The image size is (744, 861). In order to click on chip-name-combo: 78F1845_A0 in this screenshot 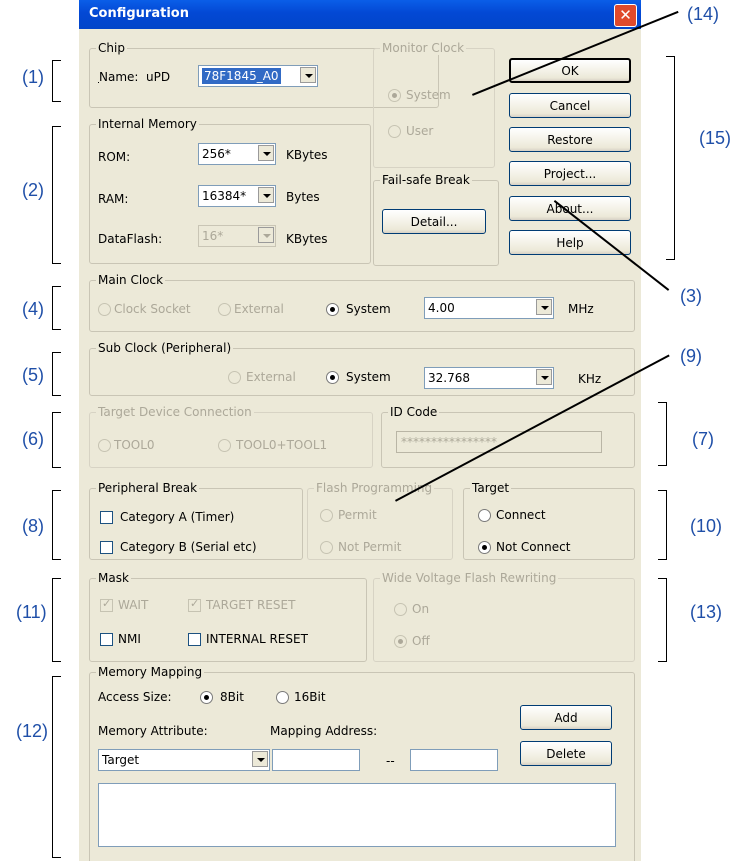, I will do `click(258, 76)`.